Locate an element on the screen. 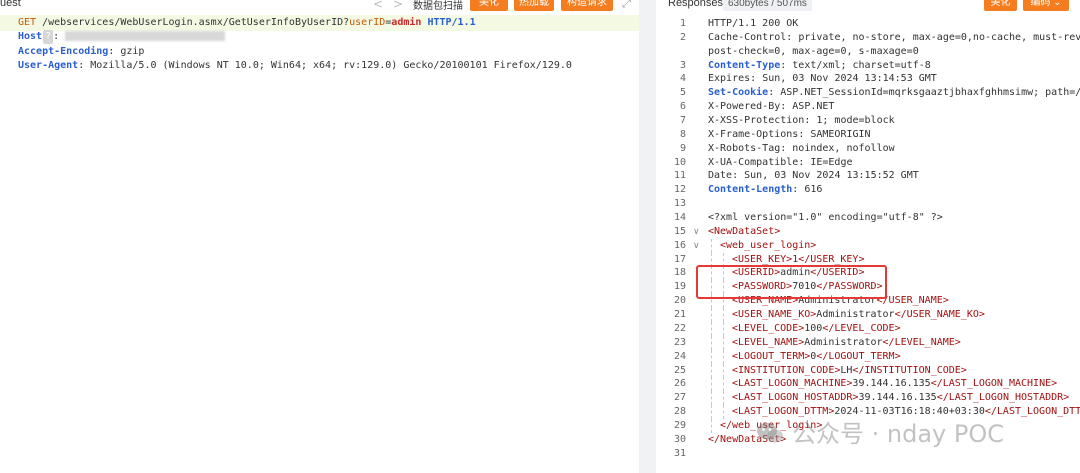 The image size is (1080, 473). response-line: 31 is located at coordinates (868, 454).